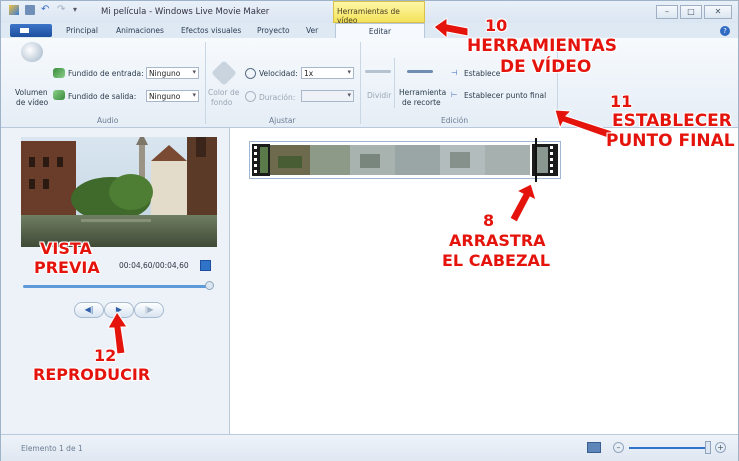  Describe the element at coordinates (66, 248) in the screenshot. I see `annotation-vista-line1: VISTA` at that location.